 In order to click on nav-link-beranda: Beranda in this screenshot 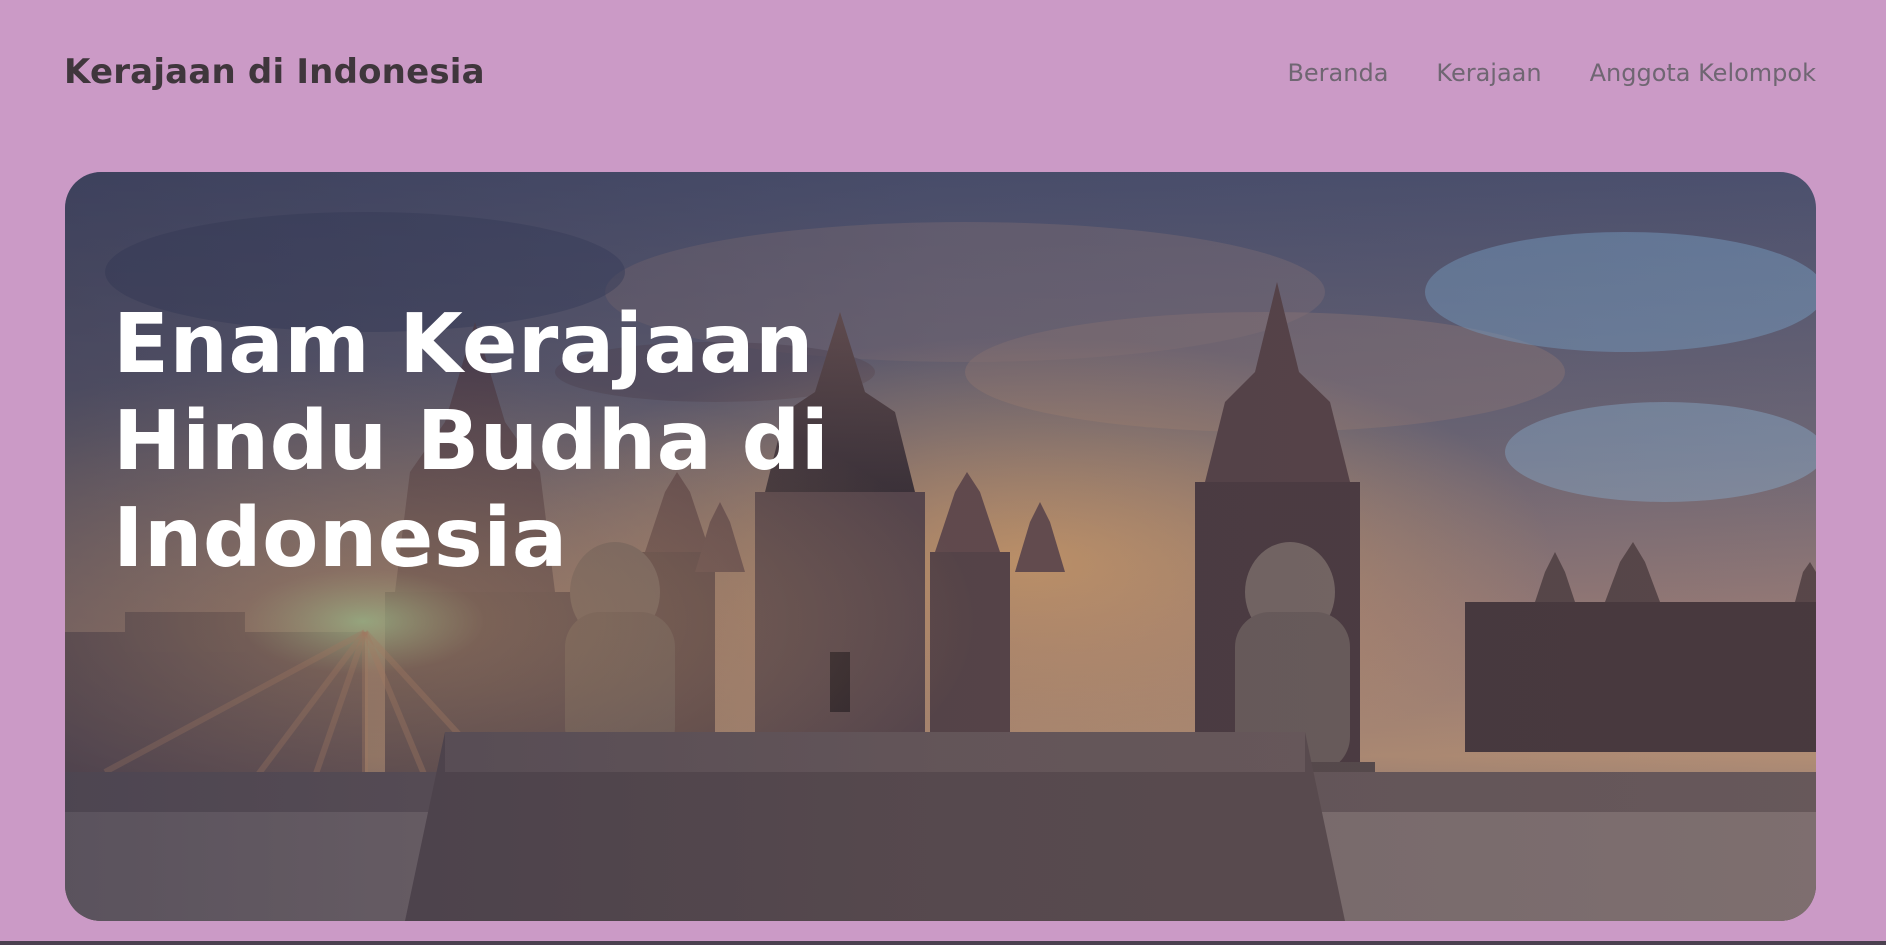, I will do `click(1337, 73)`.